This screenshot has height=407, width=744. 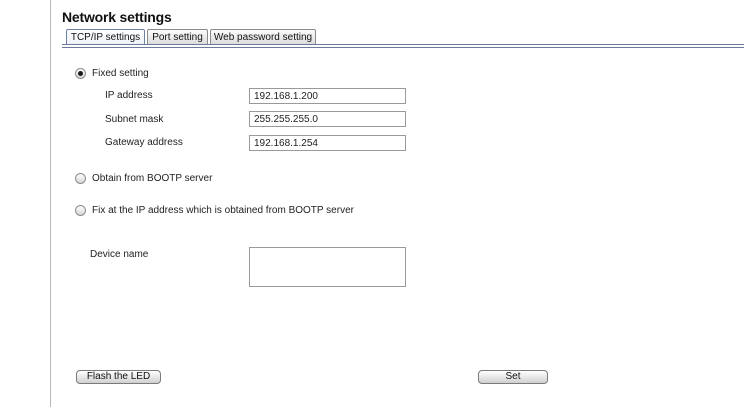 What do you see at coordinates (177, 36) in the screenshot?
I see `tab-port-setting: Port setting` at bounding box center [177, 36].